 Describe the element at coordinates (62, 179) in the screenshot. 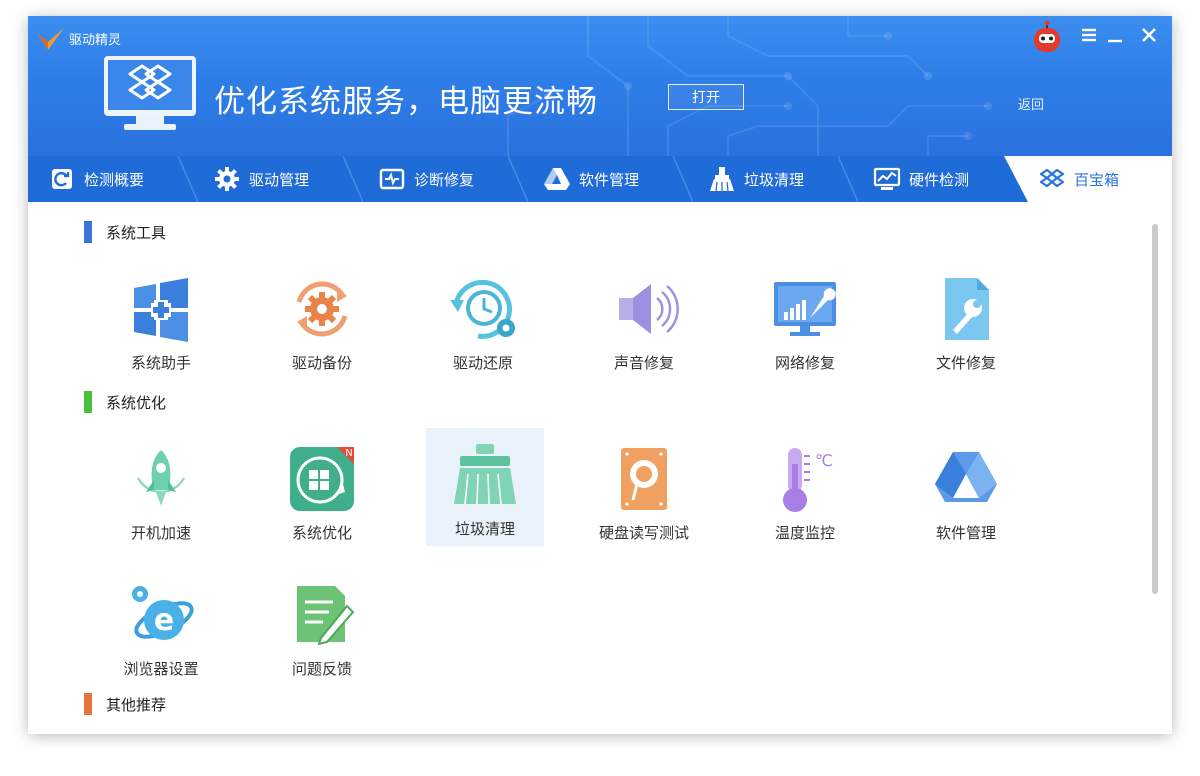

I see `refresh-icon` at that location.